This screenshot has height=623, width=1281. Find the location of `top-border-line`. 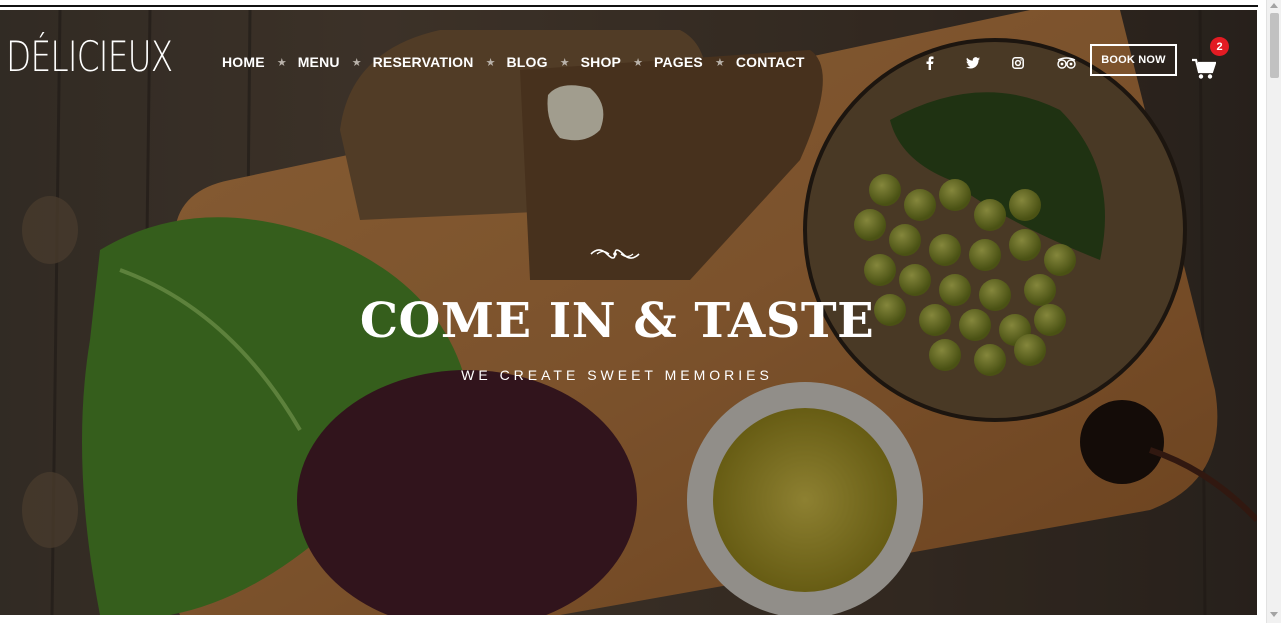

top-border-line is located at coordinates (629, 6).